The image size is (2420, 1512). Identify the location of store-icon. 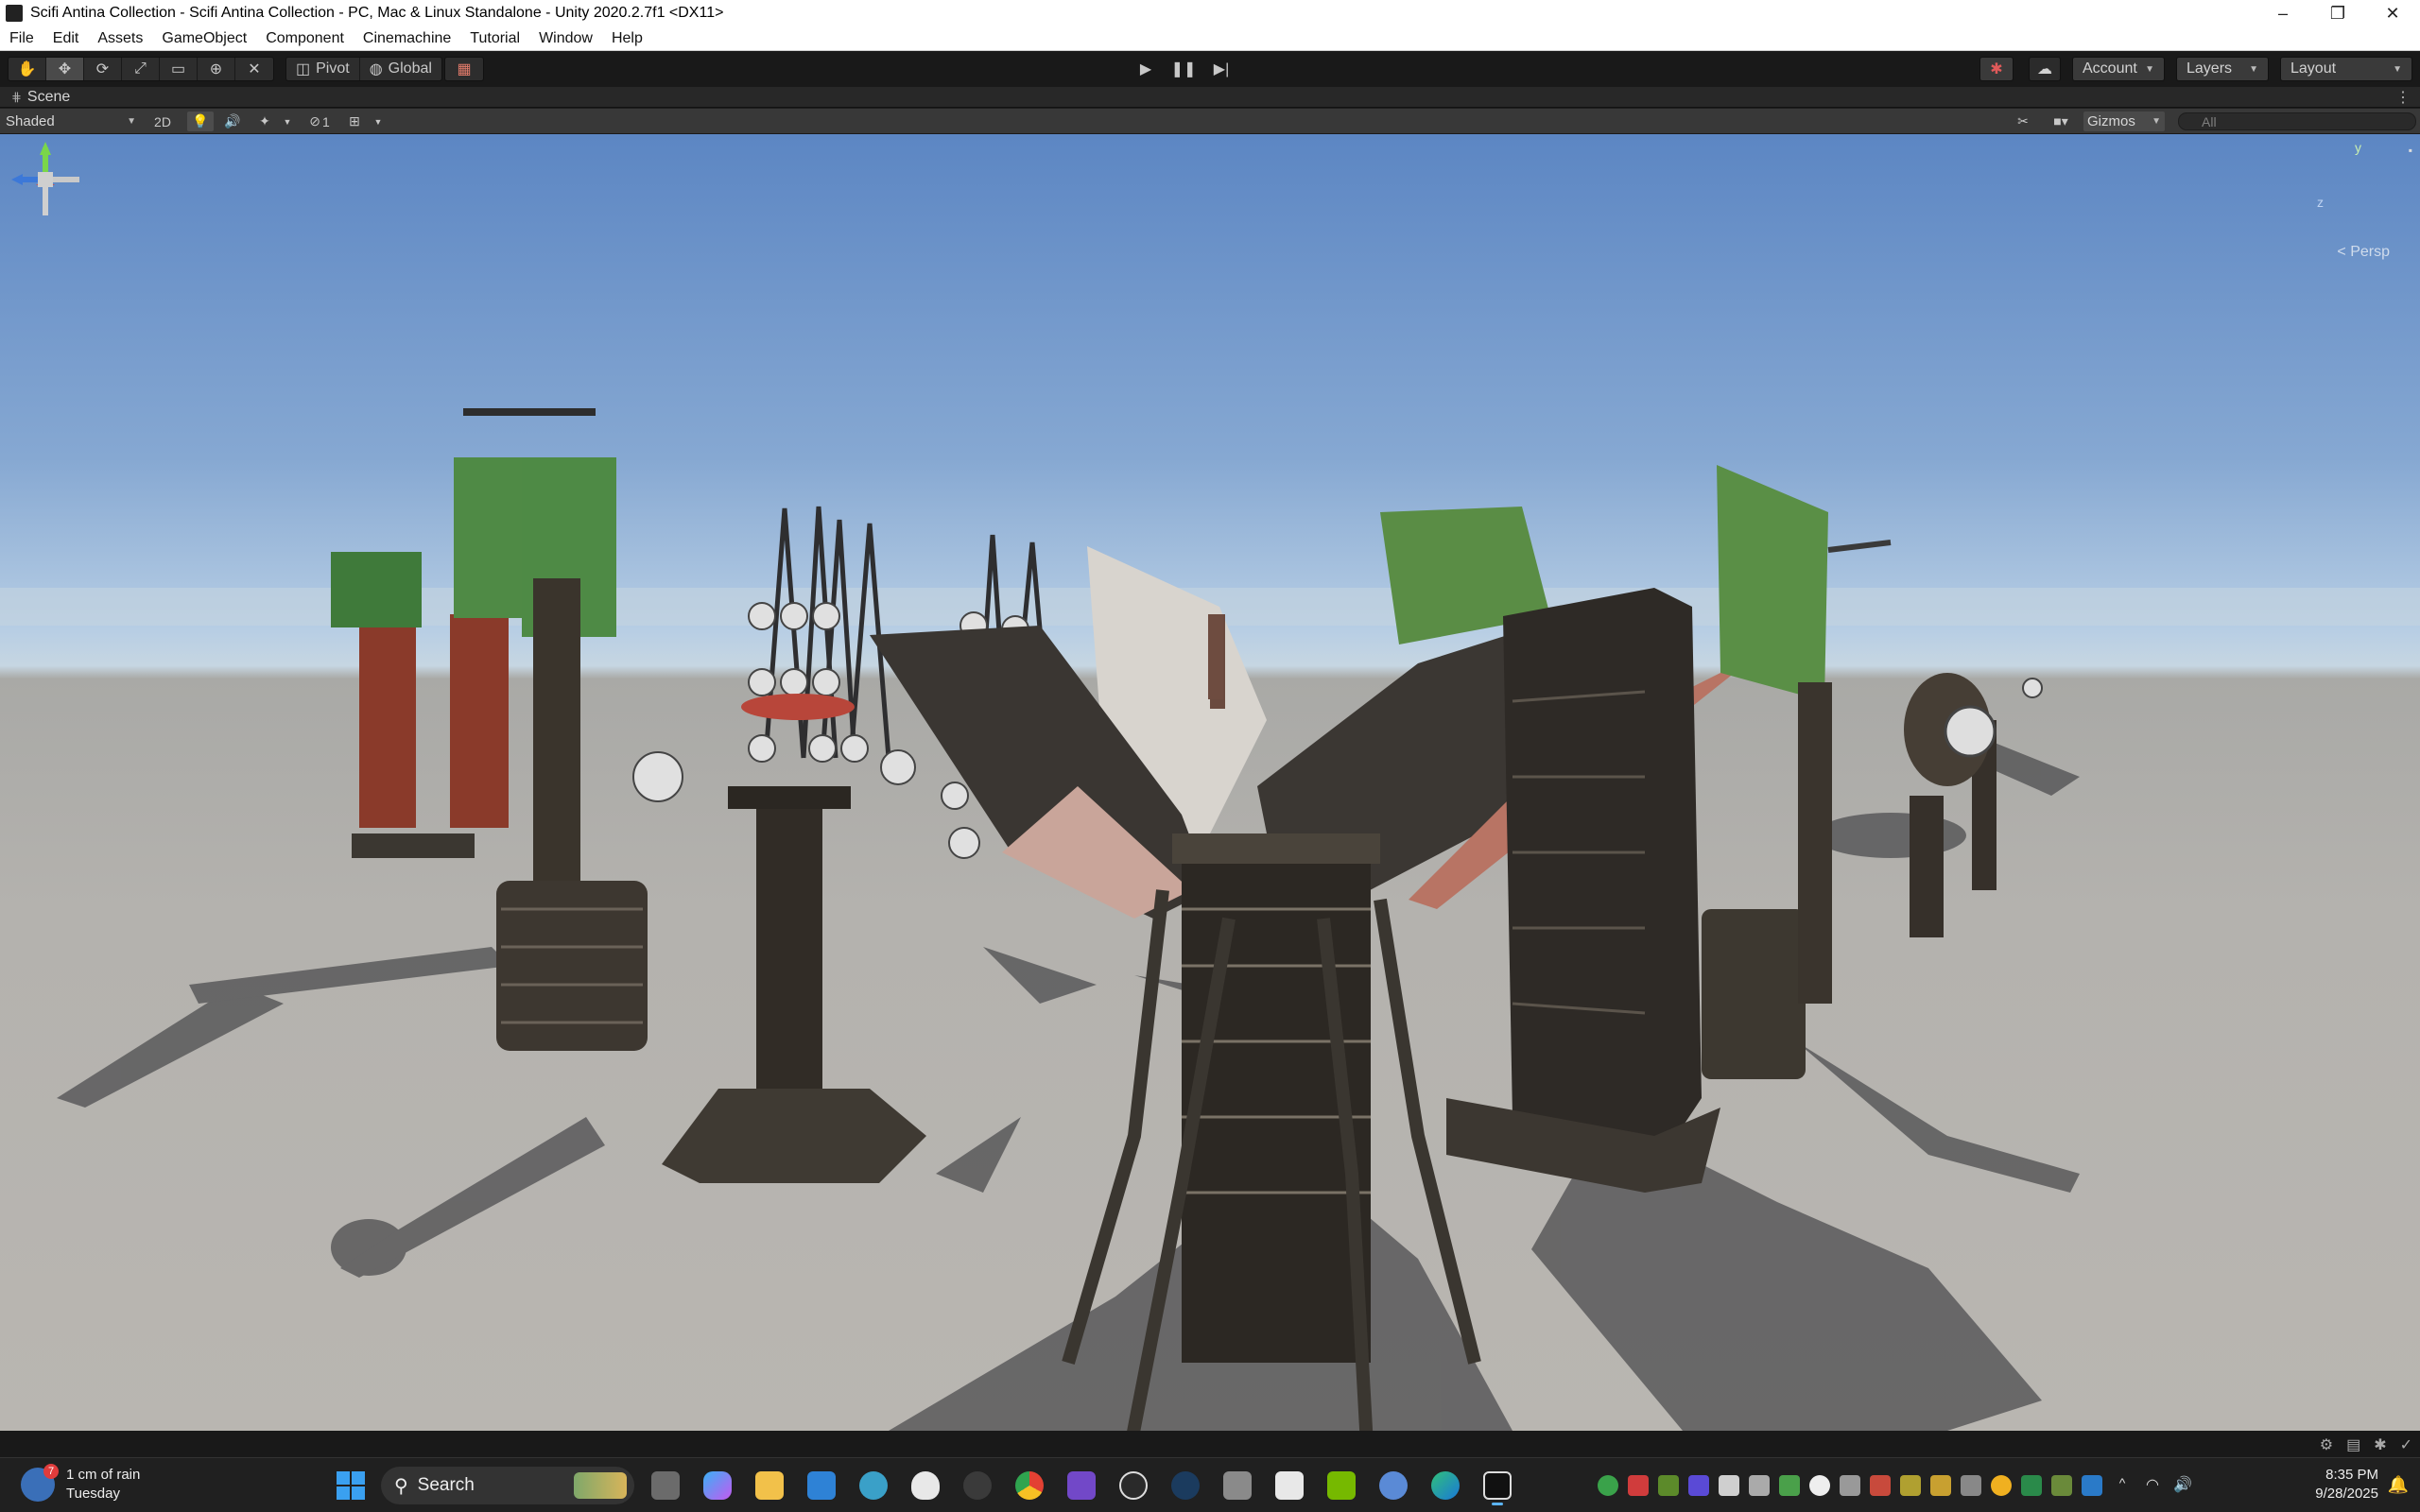
(821, 1485).